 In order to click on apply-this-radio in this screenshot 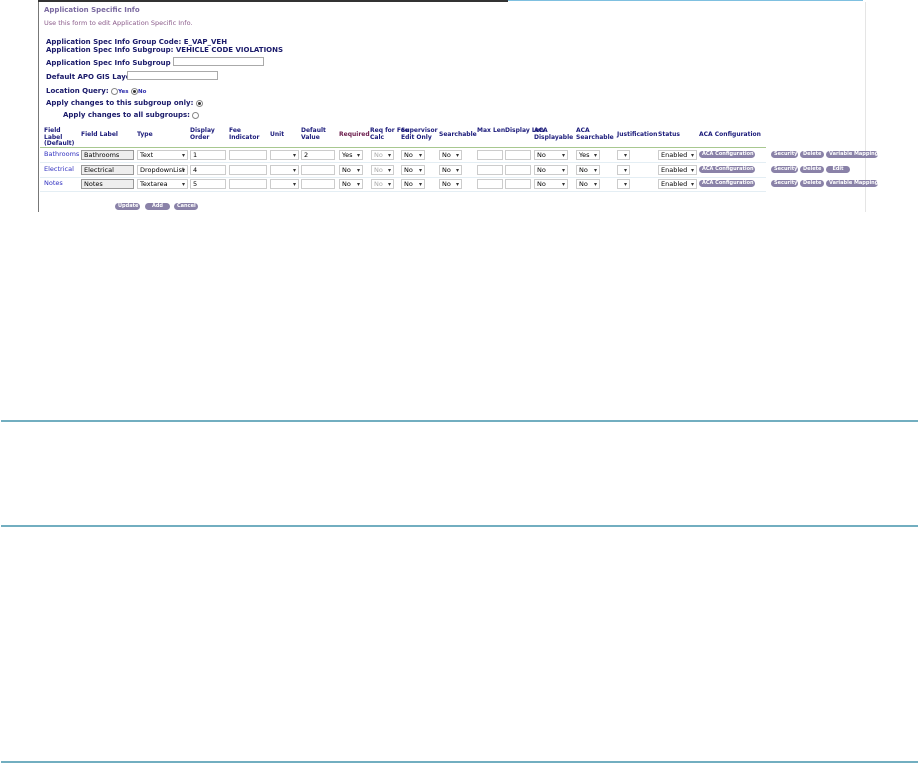, I will do `click(199, 103)`.